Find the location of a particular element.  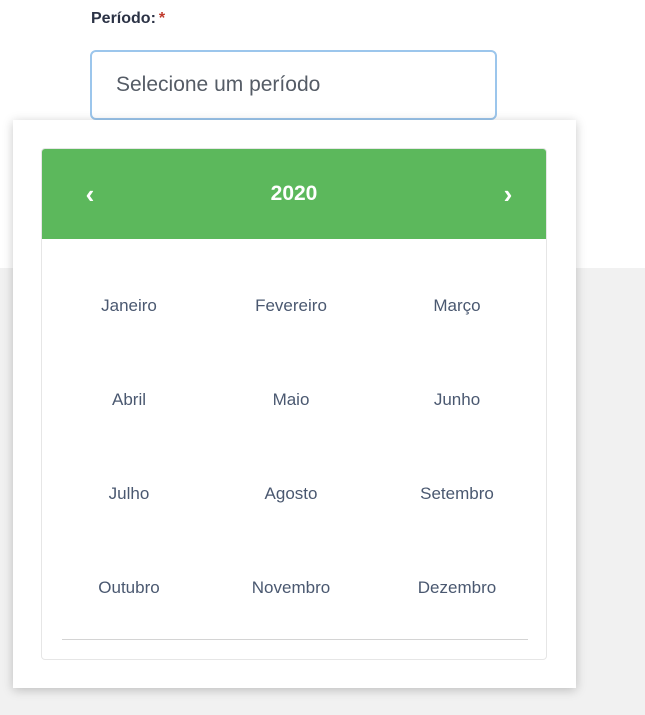

required-mark: * is located at coordinates (162, 18).